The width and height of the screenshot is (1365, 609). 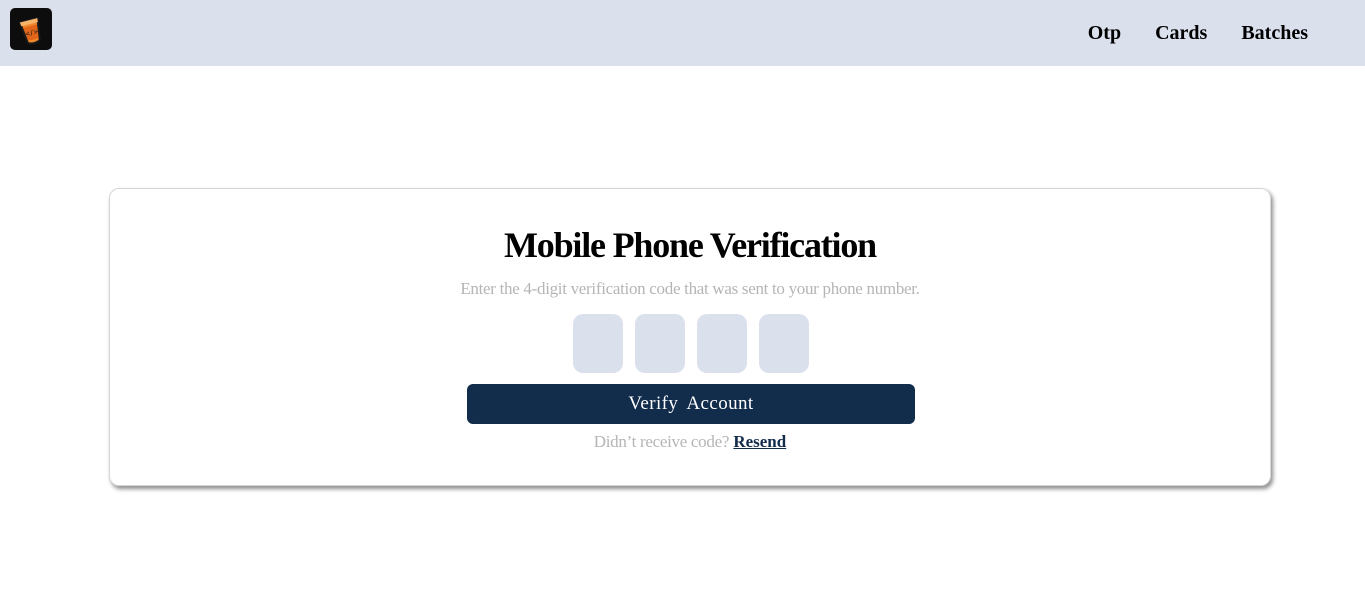 I want to click on top-navbar: </> Otp Cards Batches, so click(x=682, y=33).